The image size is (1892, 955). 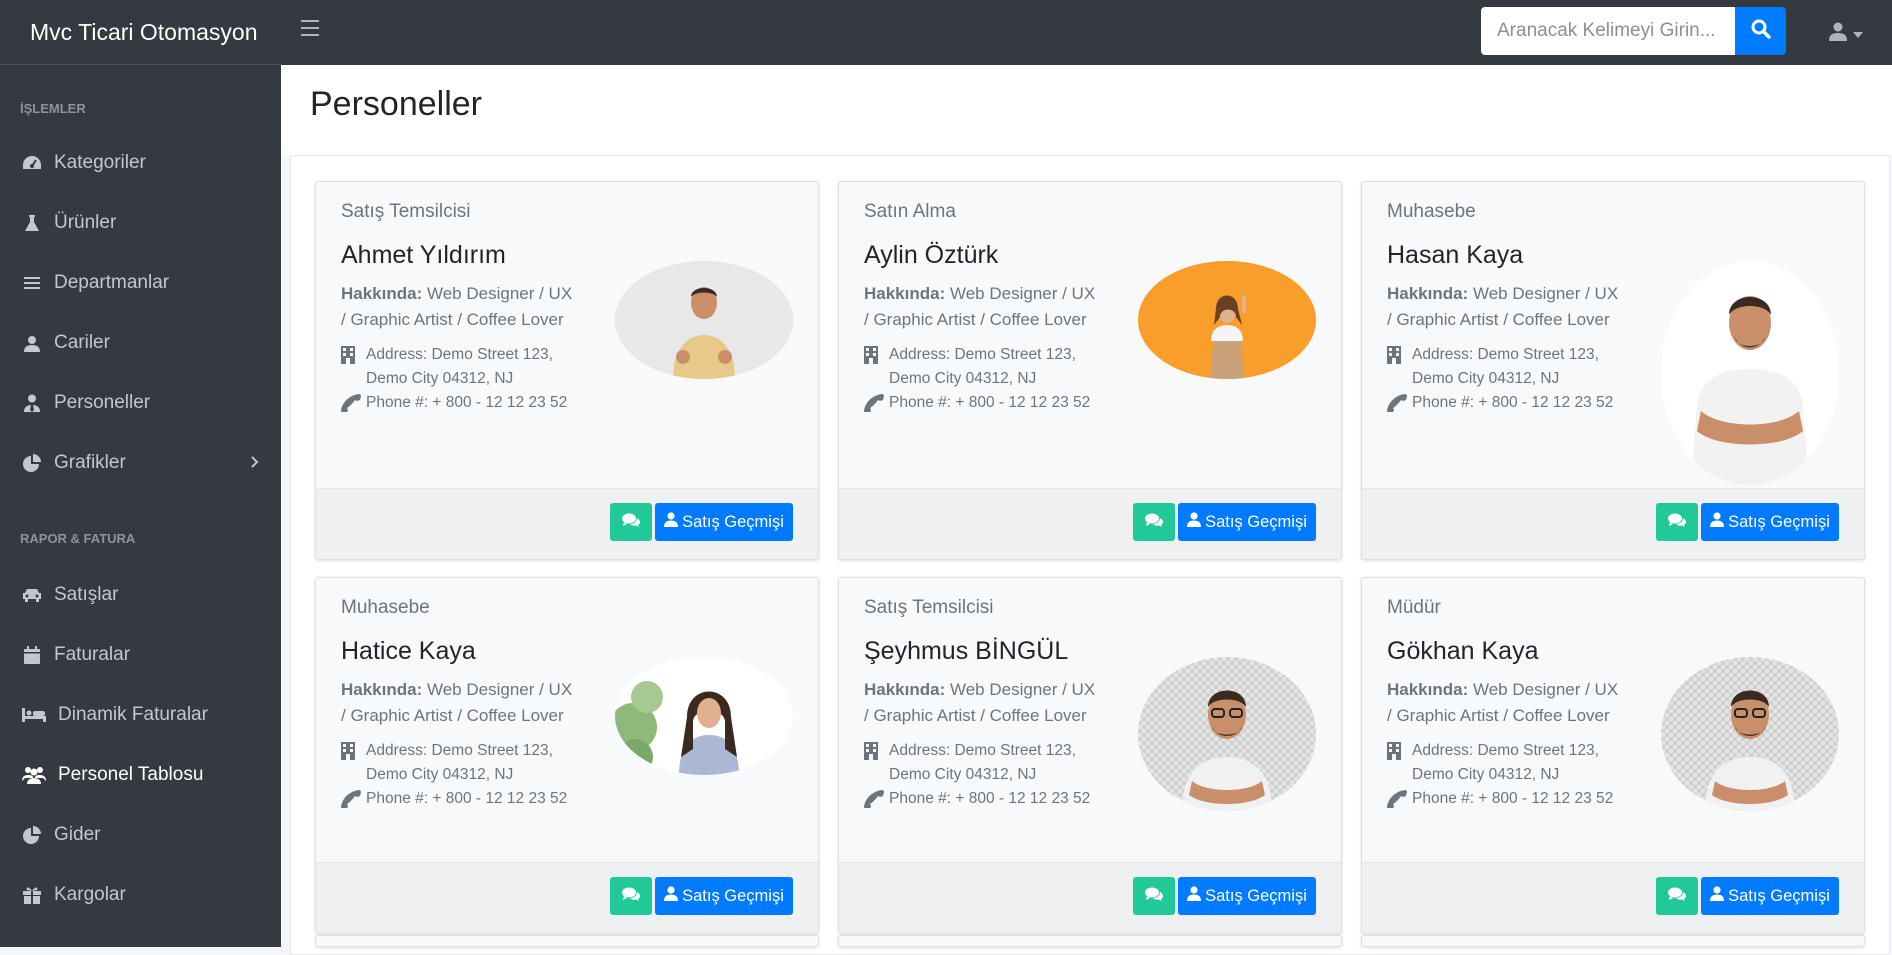 What do you see at coordinates (1086, 110) in the screenshot?
I see `content-header: Personeller` at bounding box center [1086, 110].